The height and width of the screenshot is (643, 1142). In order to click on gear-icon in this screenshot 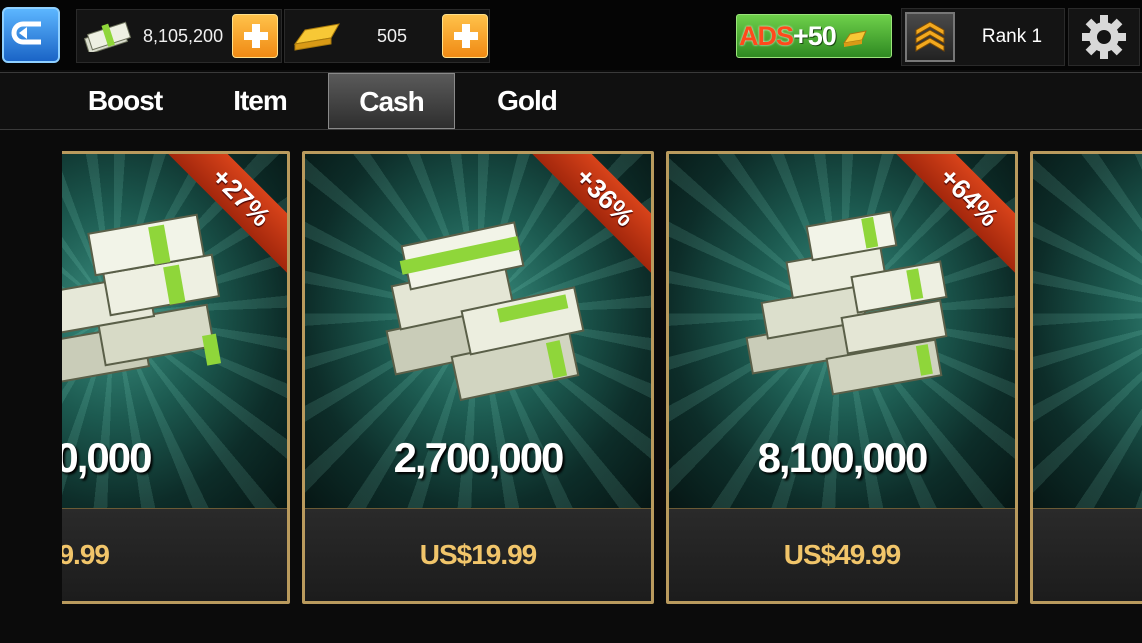, I will do `click(1104, 37)`.